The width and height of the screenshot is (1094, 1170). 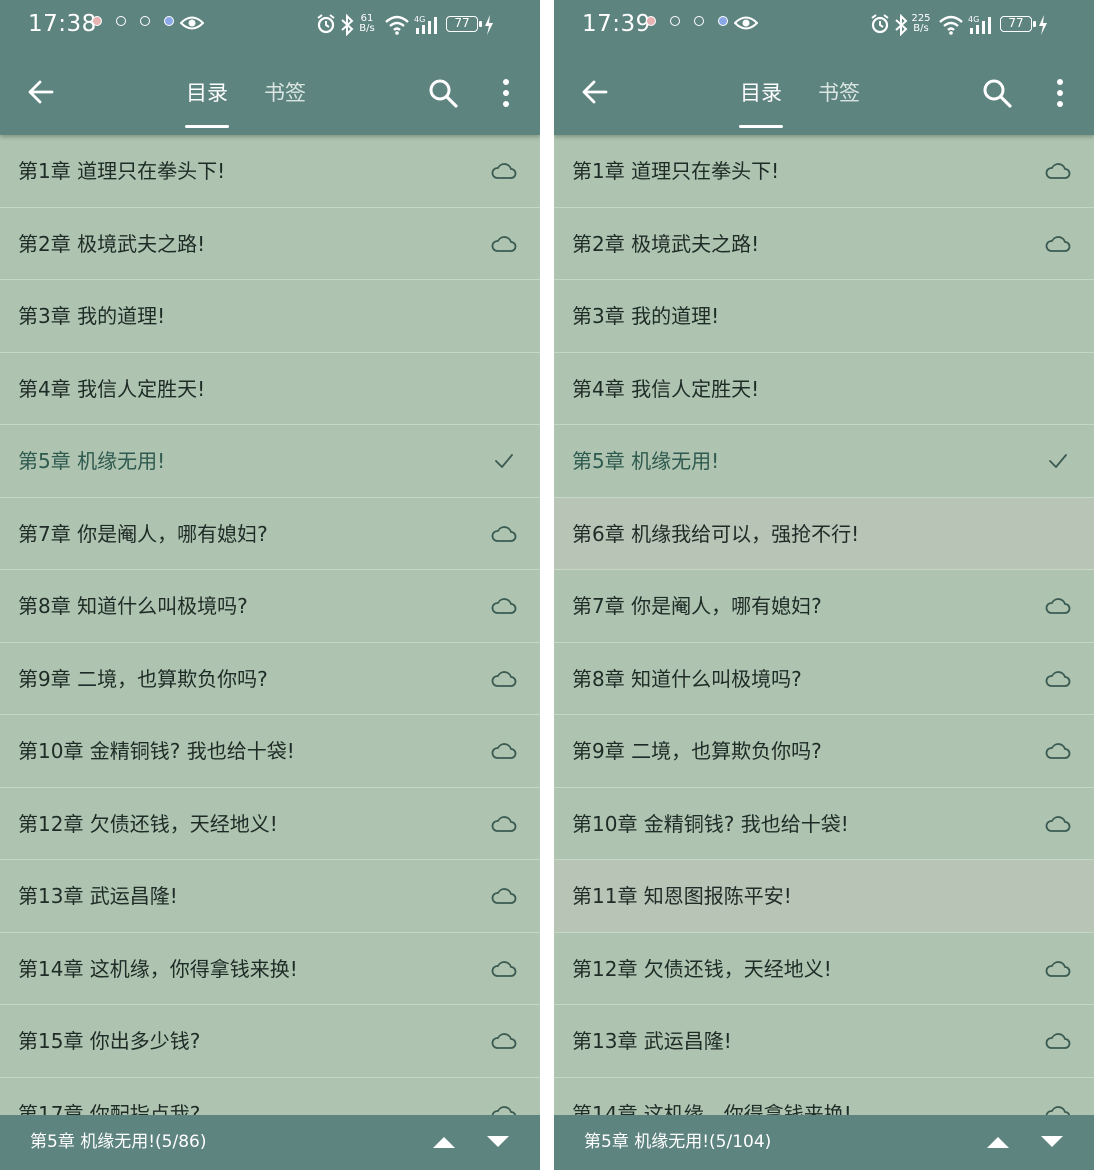 What do you see at coordinates (666, 388) in the screenshot?
I see `chapter-title: 第4章 我信人定胜天!` at bounding box center [666, 388].